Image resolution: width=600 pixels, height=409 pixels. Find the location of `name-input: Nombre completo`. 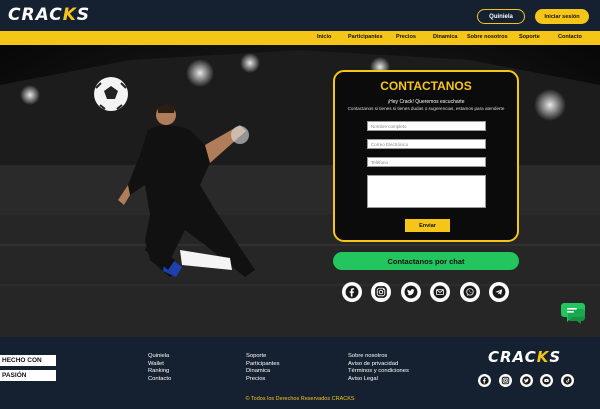

name-input: Nombre completo is located at coordinates (426, 126).